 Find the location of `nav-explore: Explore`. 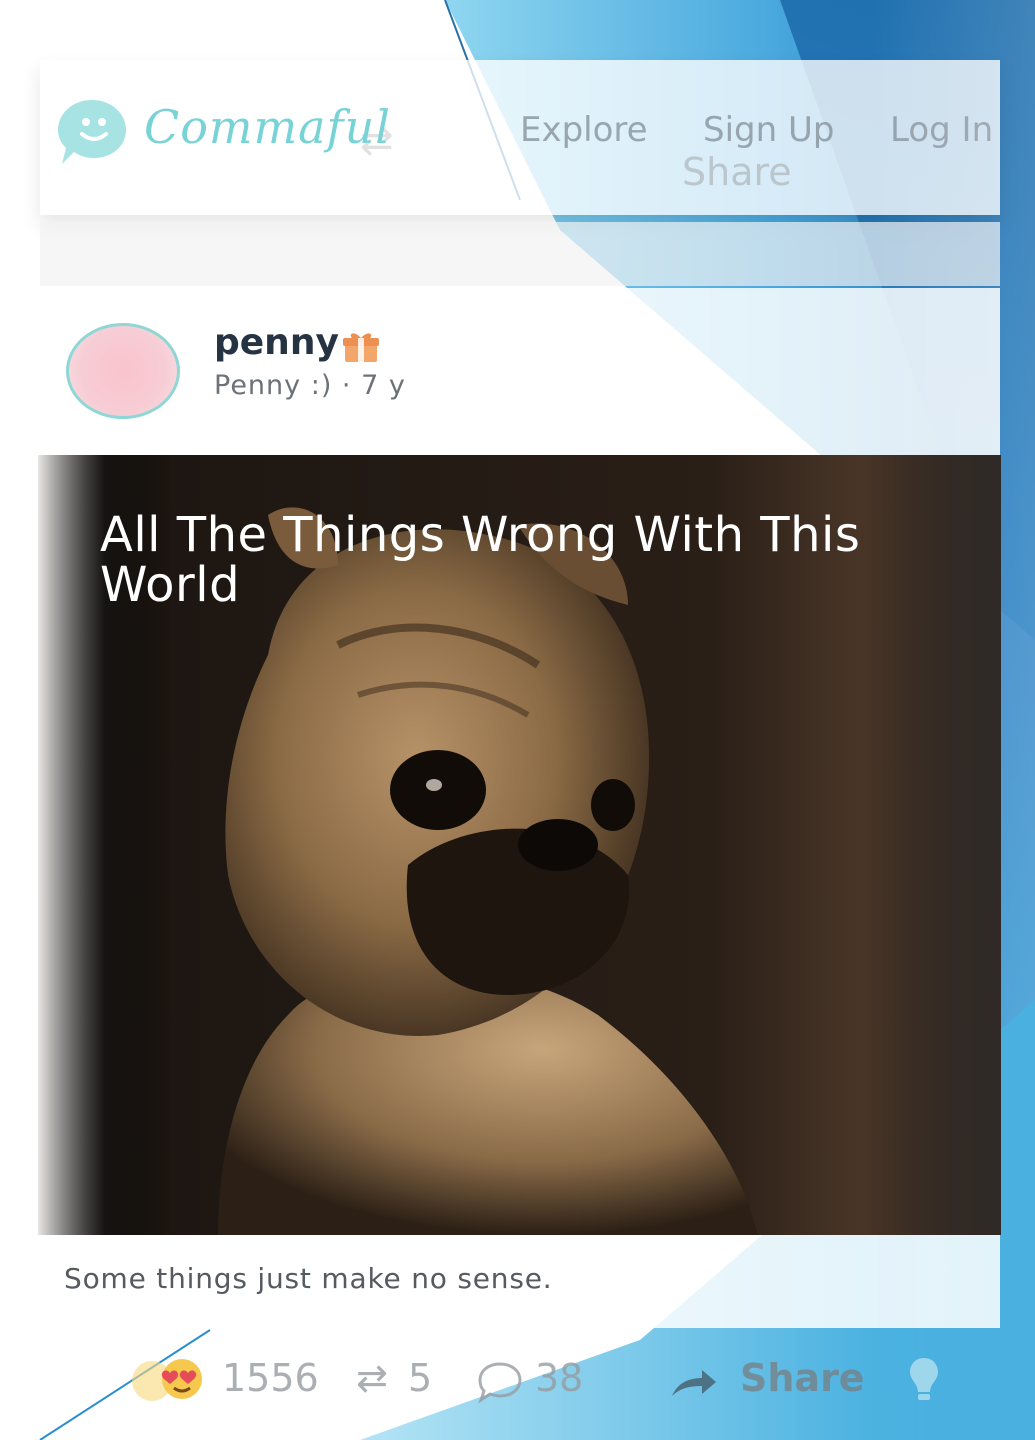

nav-explore: Explore is located at coordinates (584, 130).